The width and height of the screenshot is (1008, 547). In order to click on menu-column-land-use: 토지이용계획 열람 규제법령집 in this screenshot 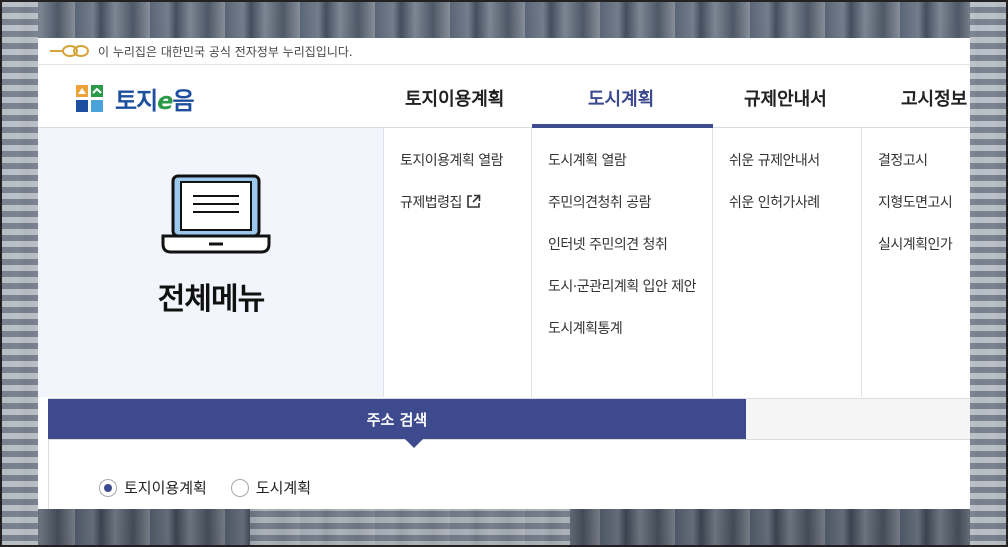, I will do `click(458, 262)`.